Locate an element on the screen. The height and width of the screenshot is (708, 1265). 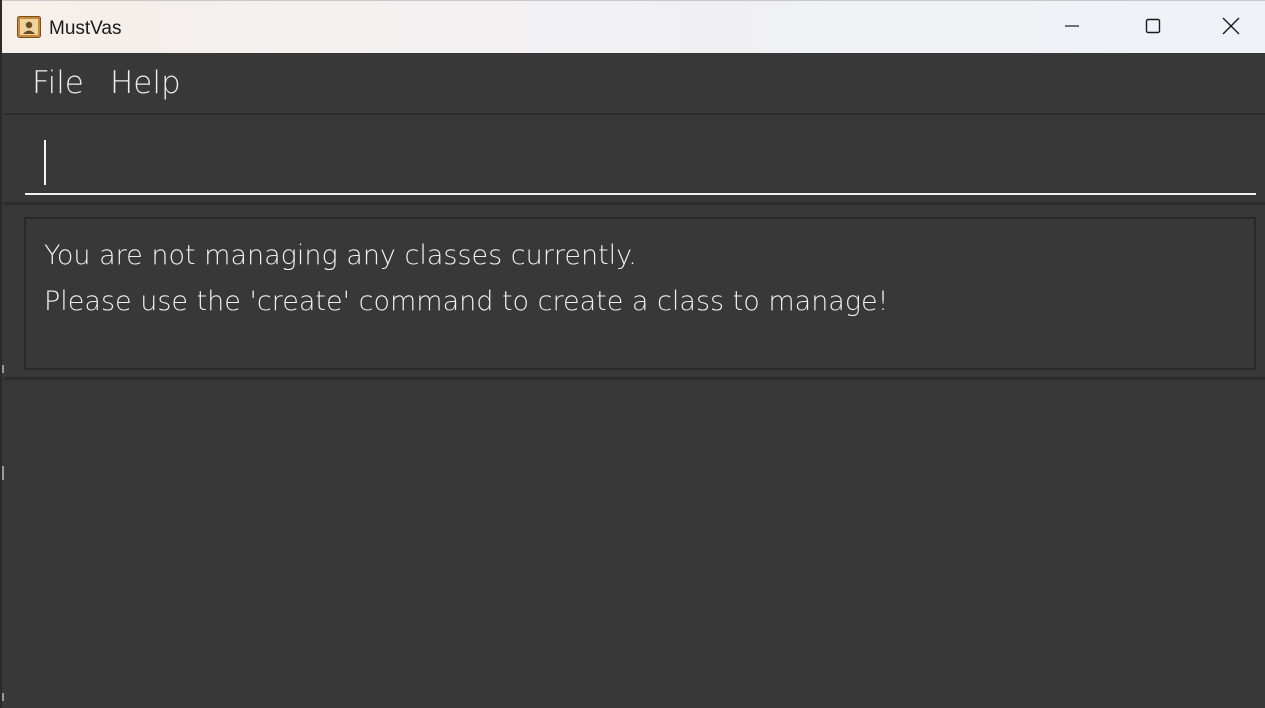
close-icon is located at coordinates (1231, 28).